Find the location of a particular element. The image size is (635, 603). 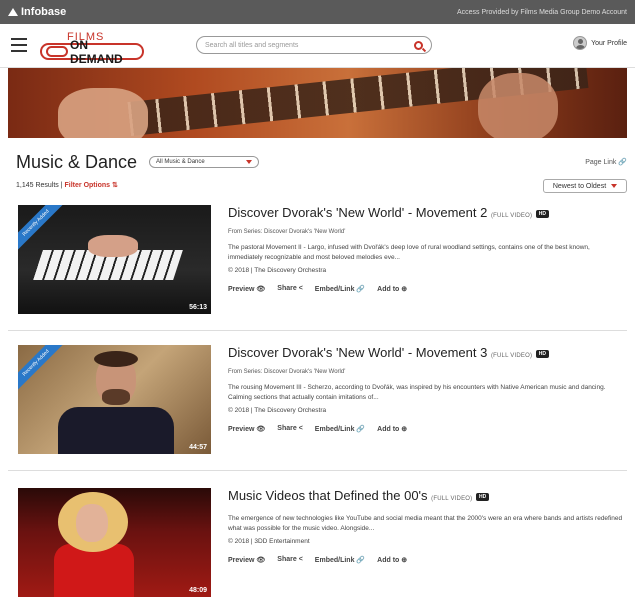

results-summary: 1,145 Results | Filter Options ⇅ is located at coordinates (67, 185).